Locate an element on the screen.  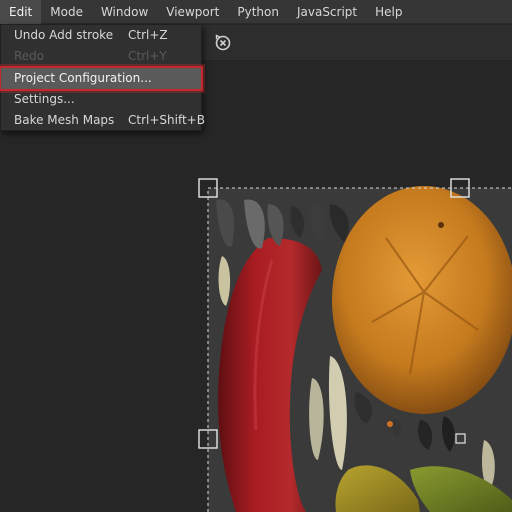
menu-item-undo-label: Undo Add stroke is located at coordinates (64, 35).